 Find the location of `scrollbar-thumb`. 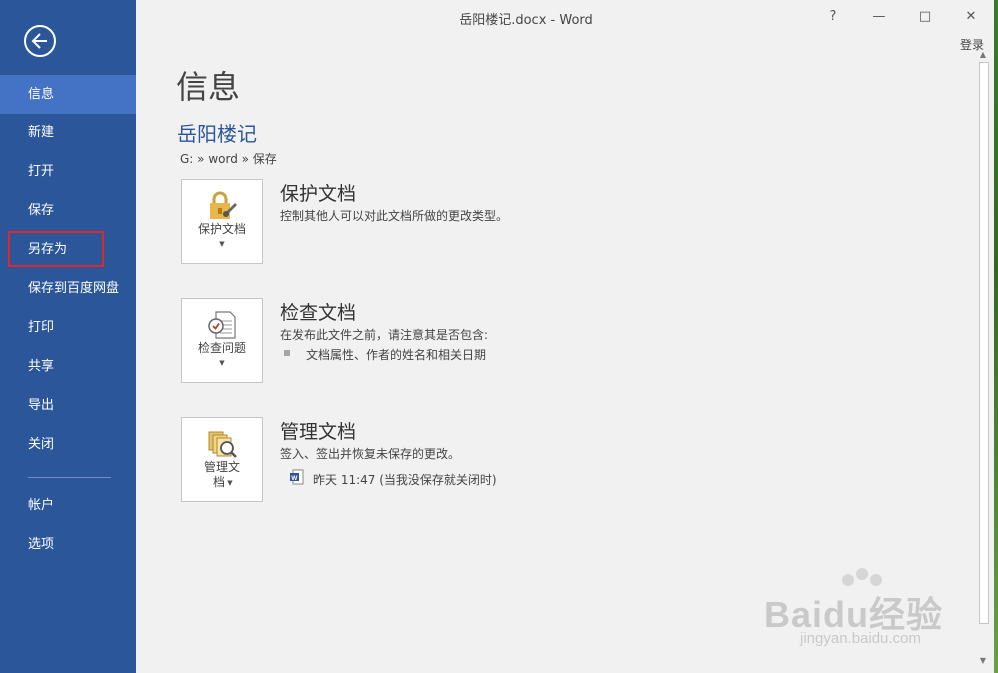

scrollbar-thumb is located at coordinates (984, 343).